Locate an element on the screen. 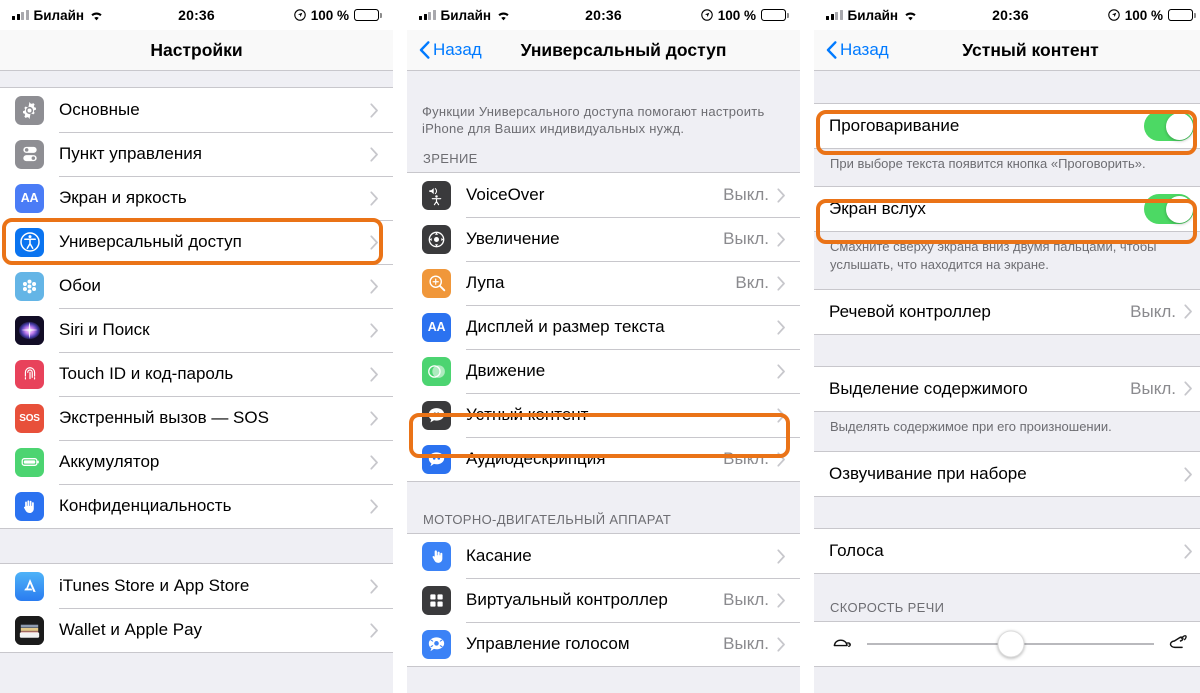 The image size is (1200, 693). settings-row-emergency-sos: SOS Экстренный вызов — SOS is located at coordinates (196, 418).